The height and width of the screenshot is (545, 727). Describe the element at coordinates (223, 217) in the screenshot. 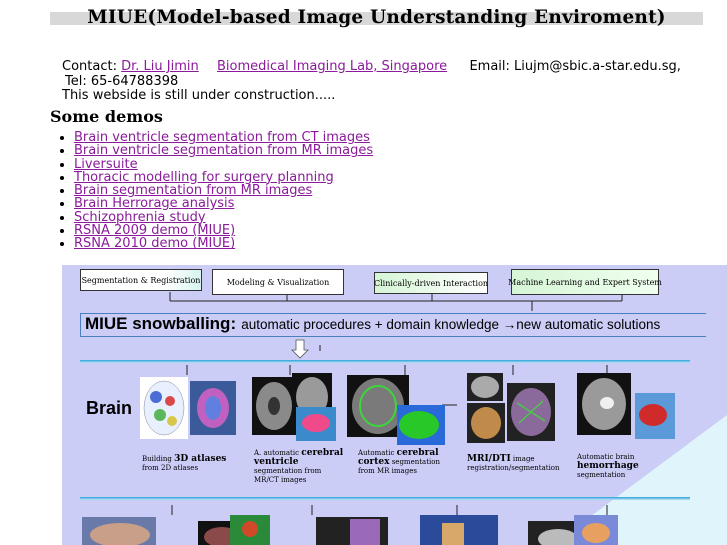

I see `list-item: Schizophrenia study` at that location.